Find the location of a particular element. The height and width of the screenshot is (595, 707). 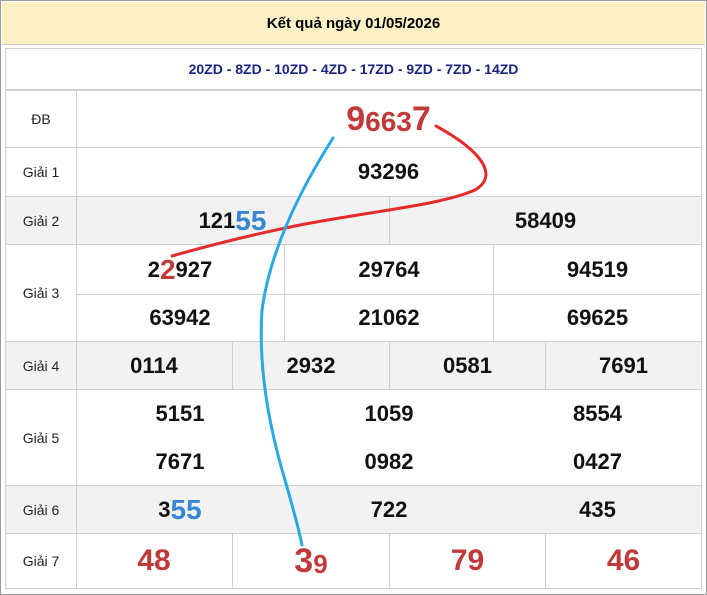

g5-value-5: 0982 is located at coordinates (389, 461).